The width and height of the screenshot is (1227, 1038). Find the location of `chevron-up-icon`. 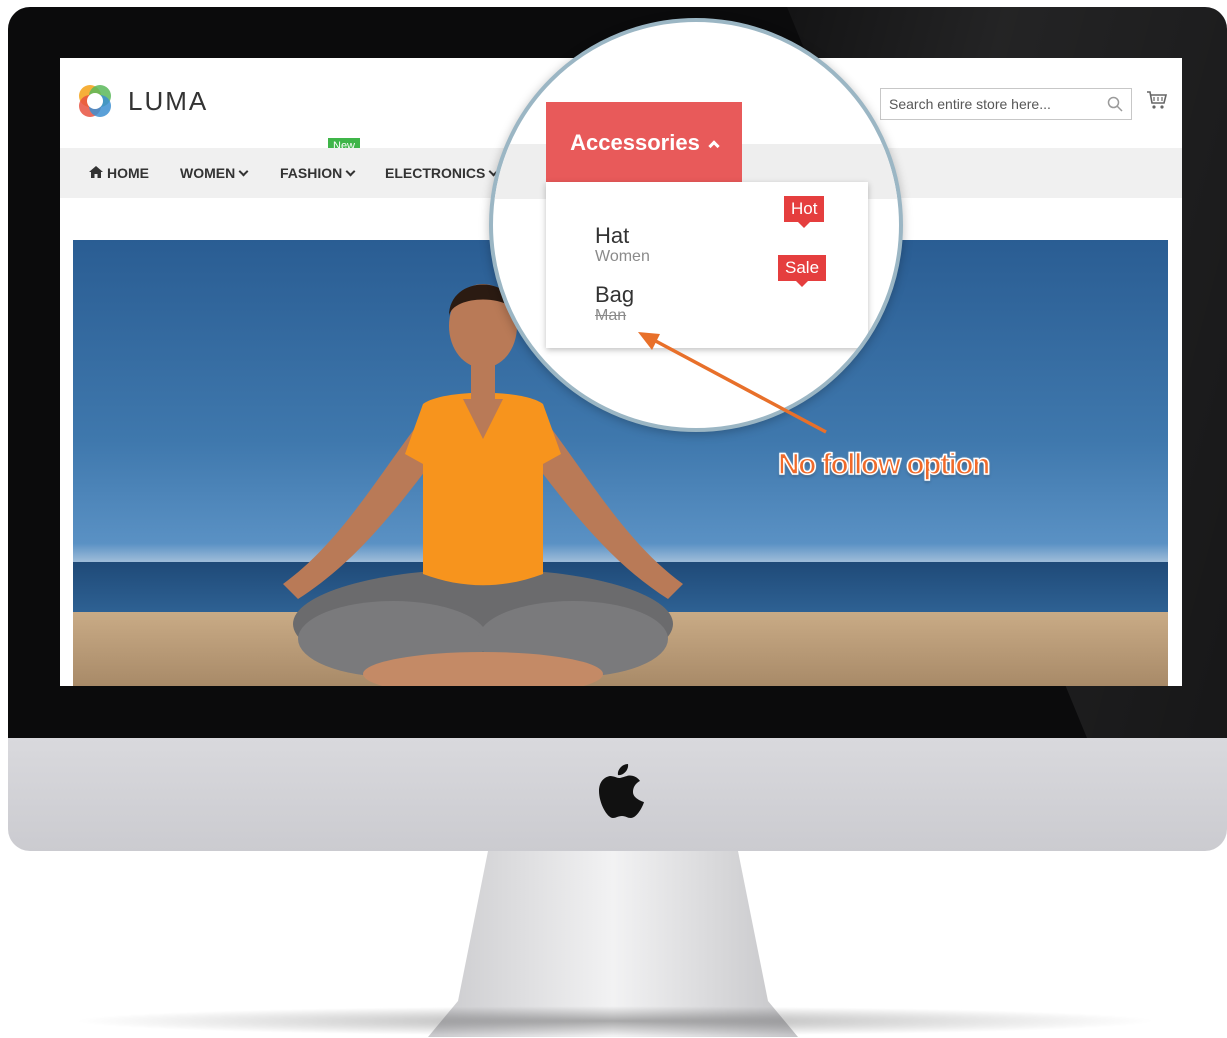

chevron-up-icon is located at coordinates (714, 146).